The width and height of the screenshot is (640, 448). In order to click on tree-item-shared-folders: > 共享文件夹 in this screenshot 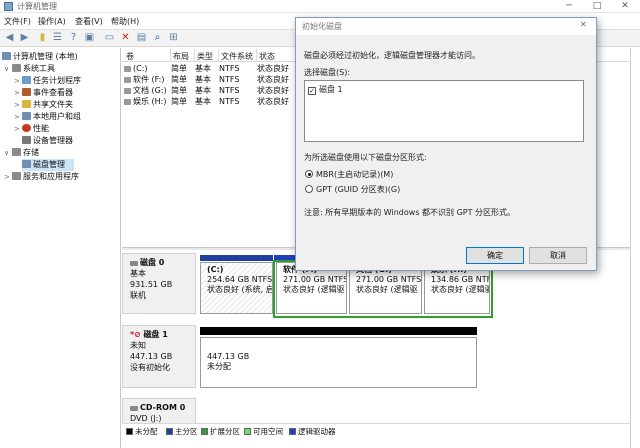, I will do `click(43, 105)`.